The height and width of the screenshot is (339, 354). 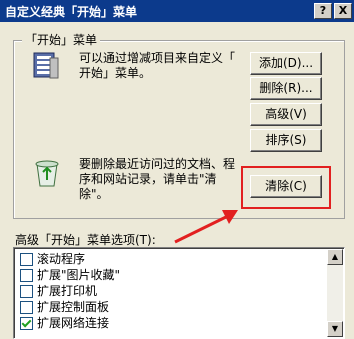 I want to click on options-label: 高级「开始」菜单选项(T):, so click(x=85, y=240).